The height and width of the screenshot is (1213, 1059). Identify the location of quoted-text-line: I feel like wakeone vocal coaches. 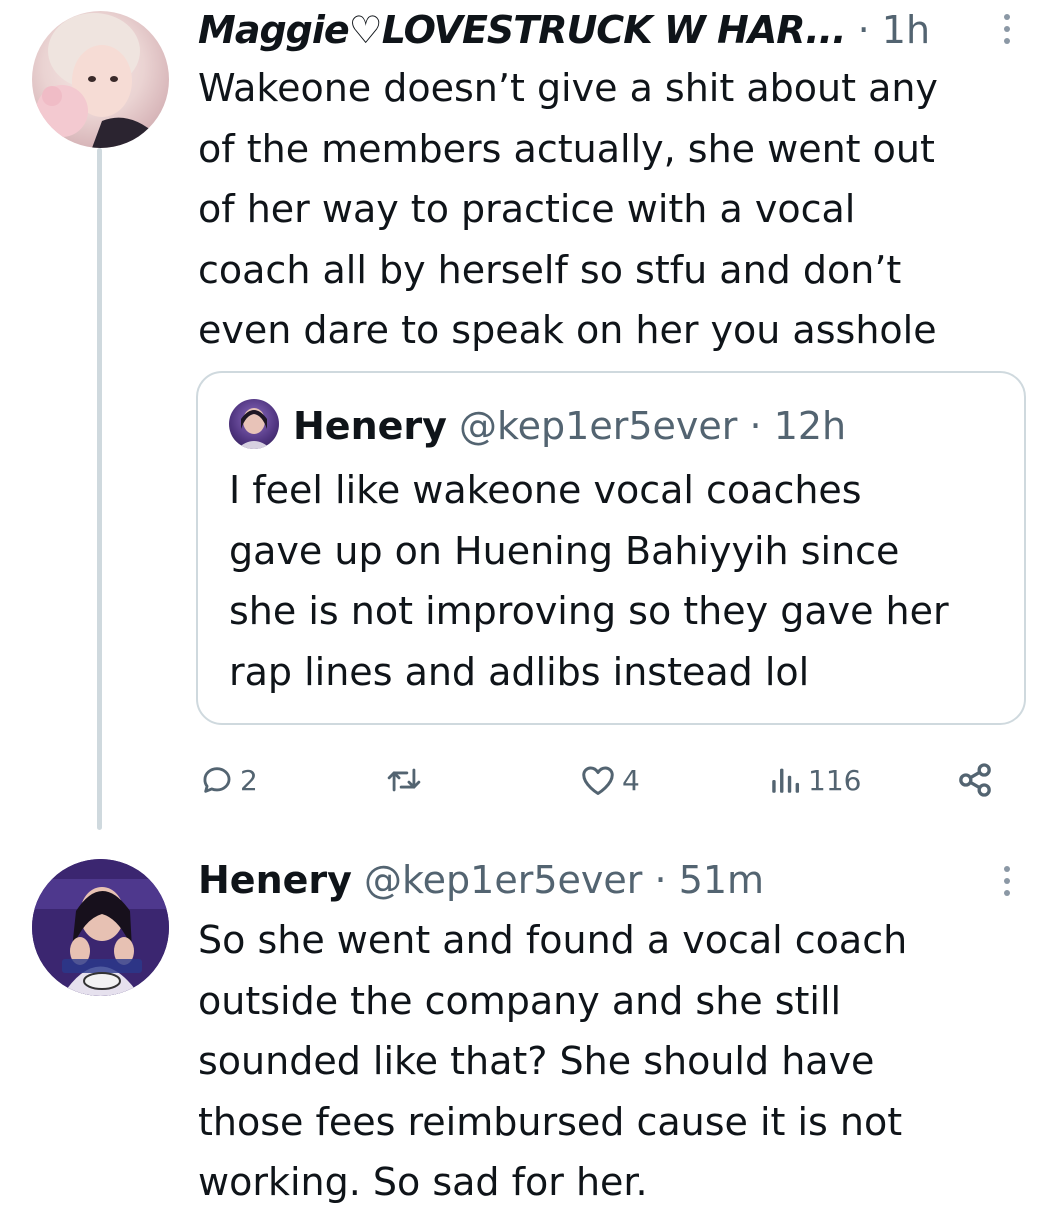
(545, 490).